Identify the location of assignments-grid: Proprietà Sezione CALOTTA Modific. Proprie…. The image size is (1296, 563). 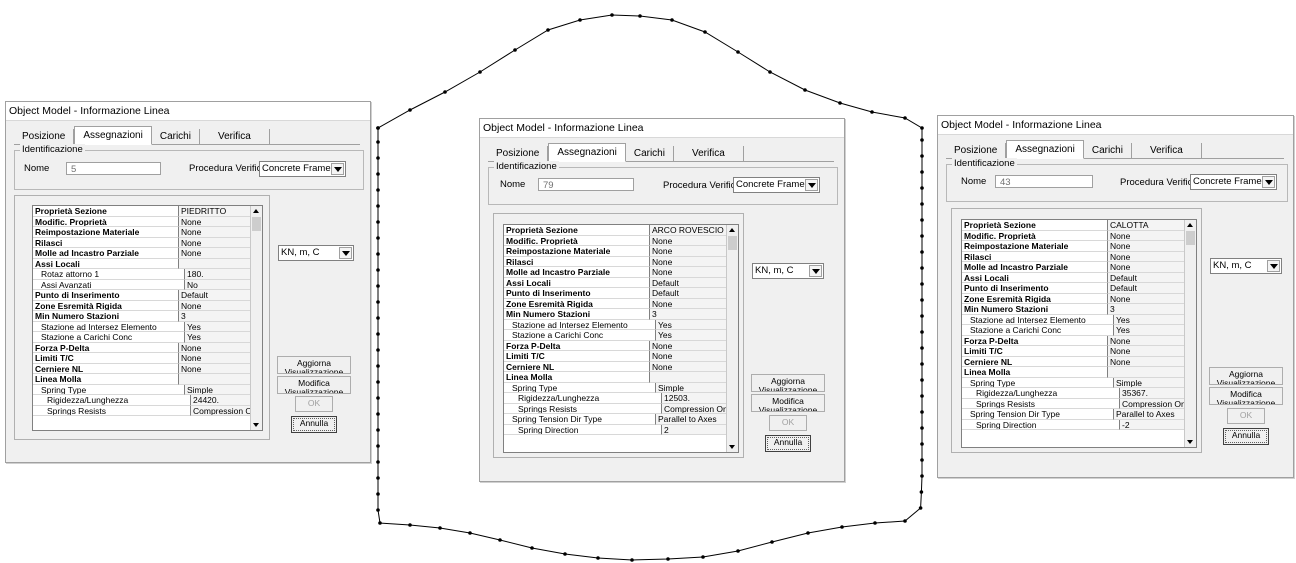
(1079, 333).